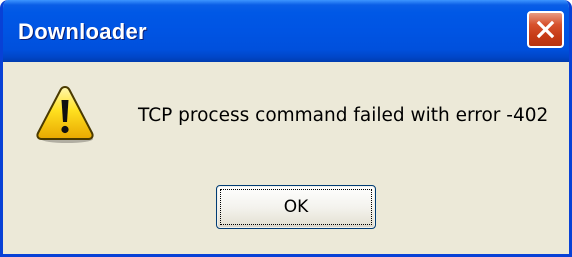 The height and width of the screenshot is (257, 572). I want to click on close-button, so click(545, 29).